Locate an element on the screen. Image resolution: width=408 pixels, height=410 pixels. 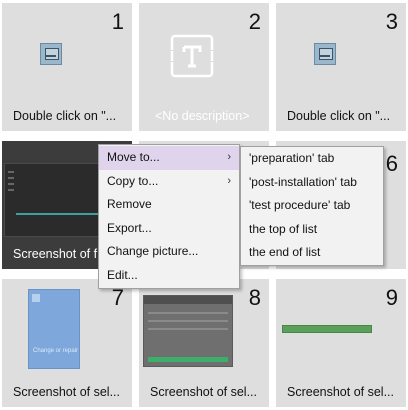
tile-number: 2 is located at coordinates (254, 21).